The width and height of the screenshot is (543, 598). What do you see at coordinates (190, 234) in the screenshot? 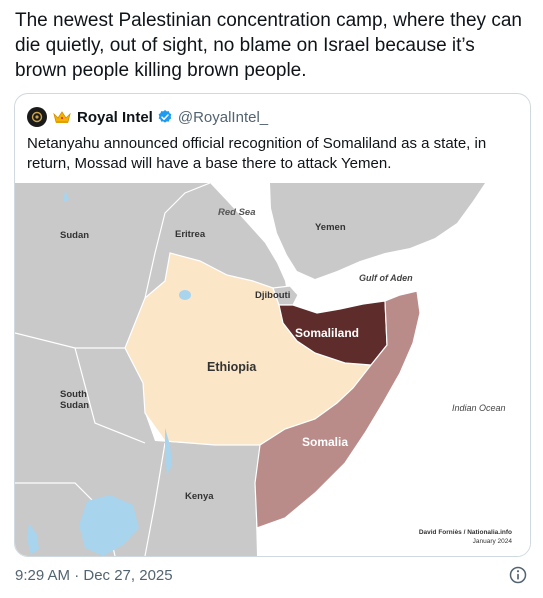
I see `label-eritrea: Eritrea` at bounding box center [190, 234].